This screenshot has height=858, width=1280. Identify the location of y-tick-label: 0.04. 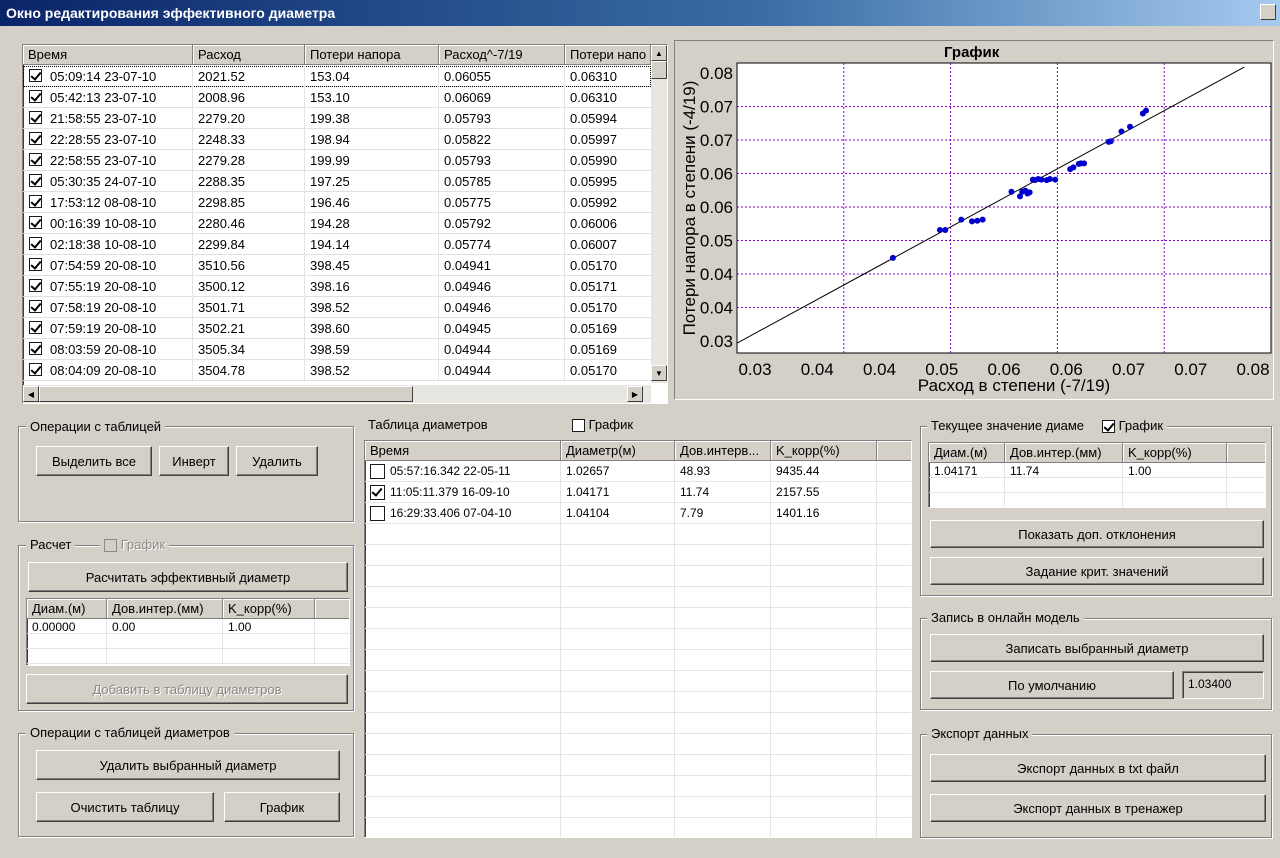
(716, 308).